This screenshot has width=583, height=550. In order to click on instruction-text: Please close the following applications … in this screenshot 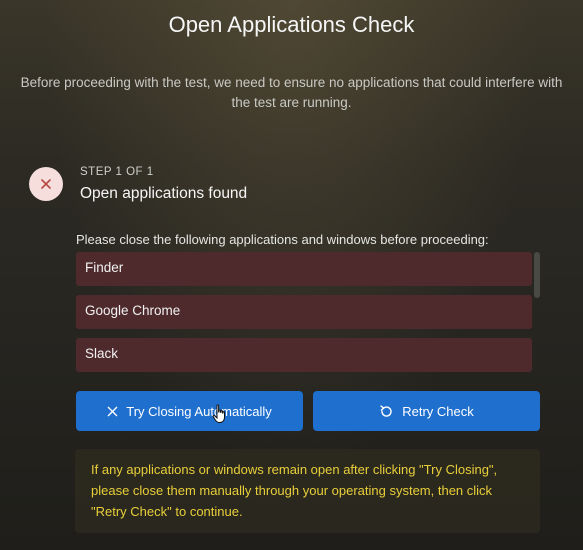, I will do `click(282, 239)`.